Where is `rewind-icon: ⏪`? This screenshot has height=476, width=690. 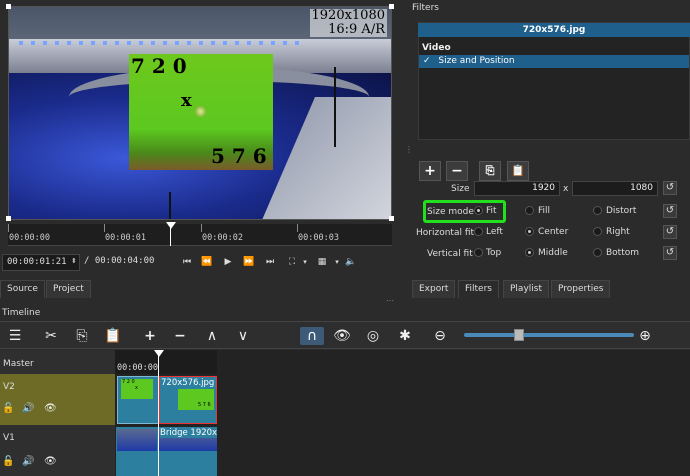 rewind-icon: ⏪ is located at coordinates (207, 262).